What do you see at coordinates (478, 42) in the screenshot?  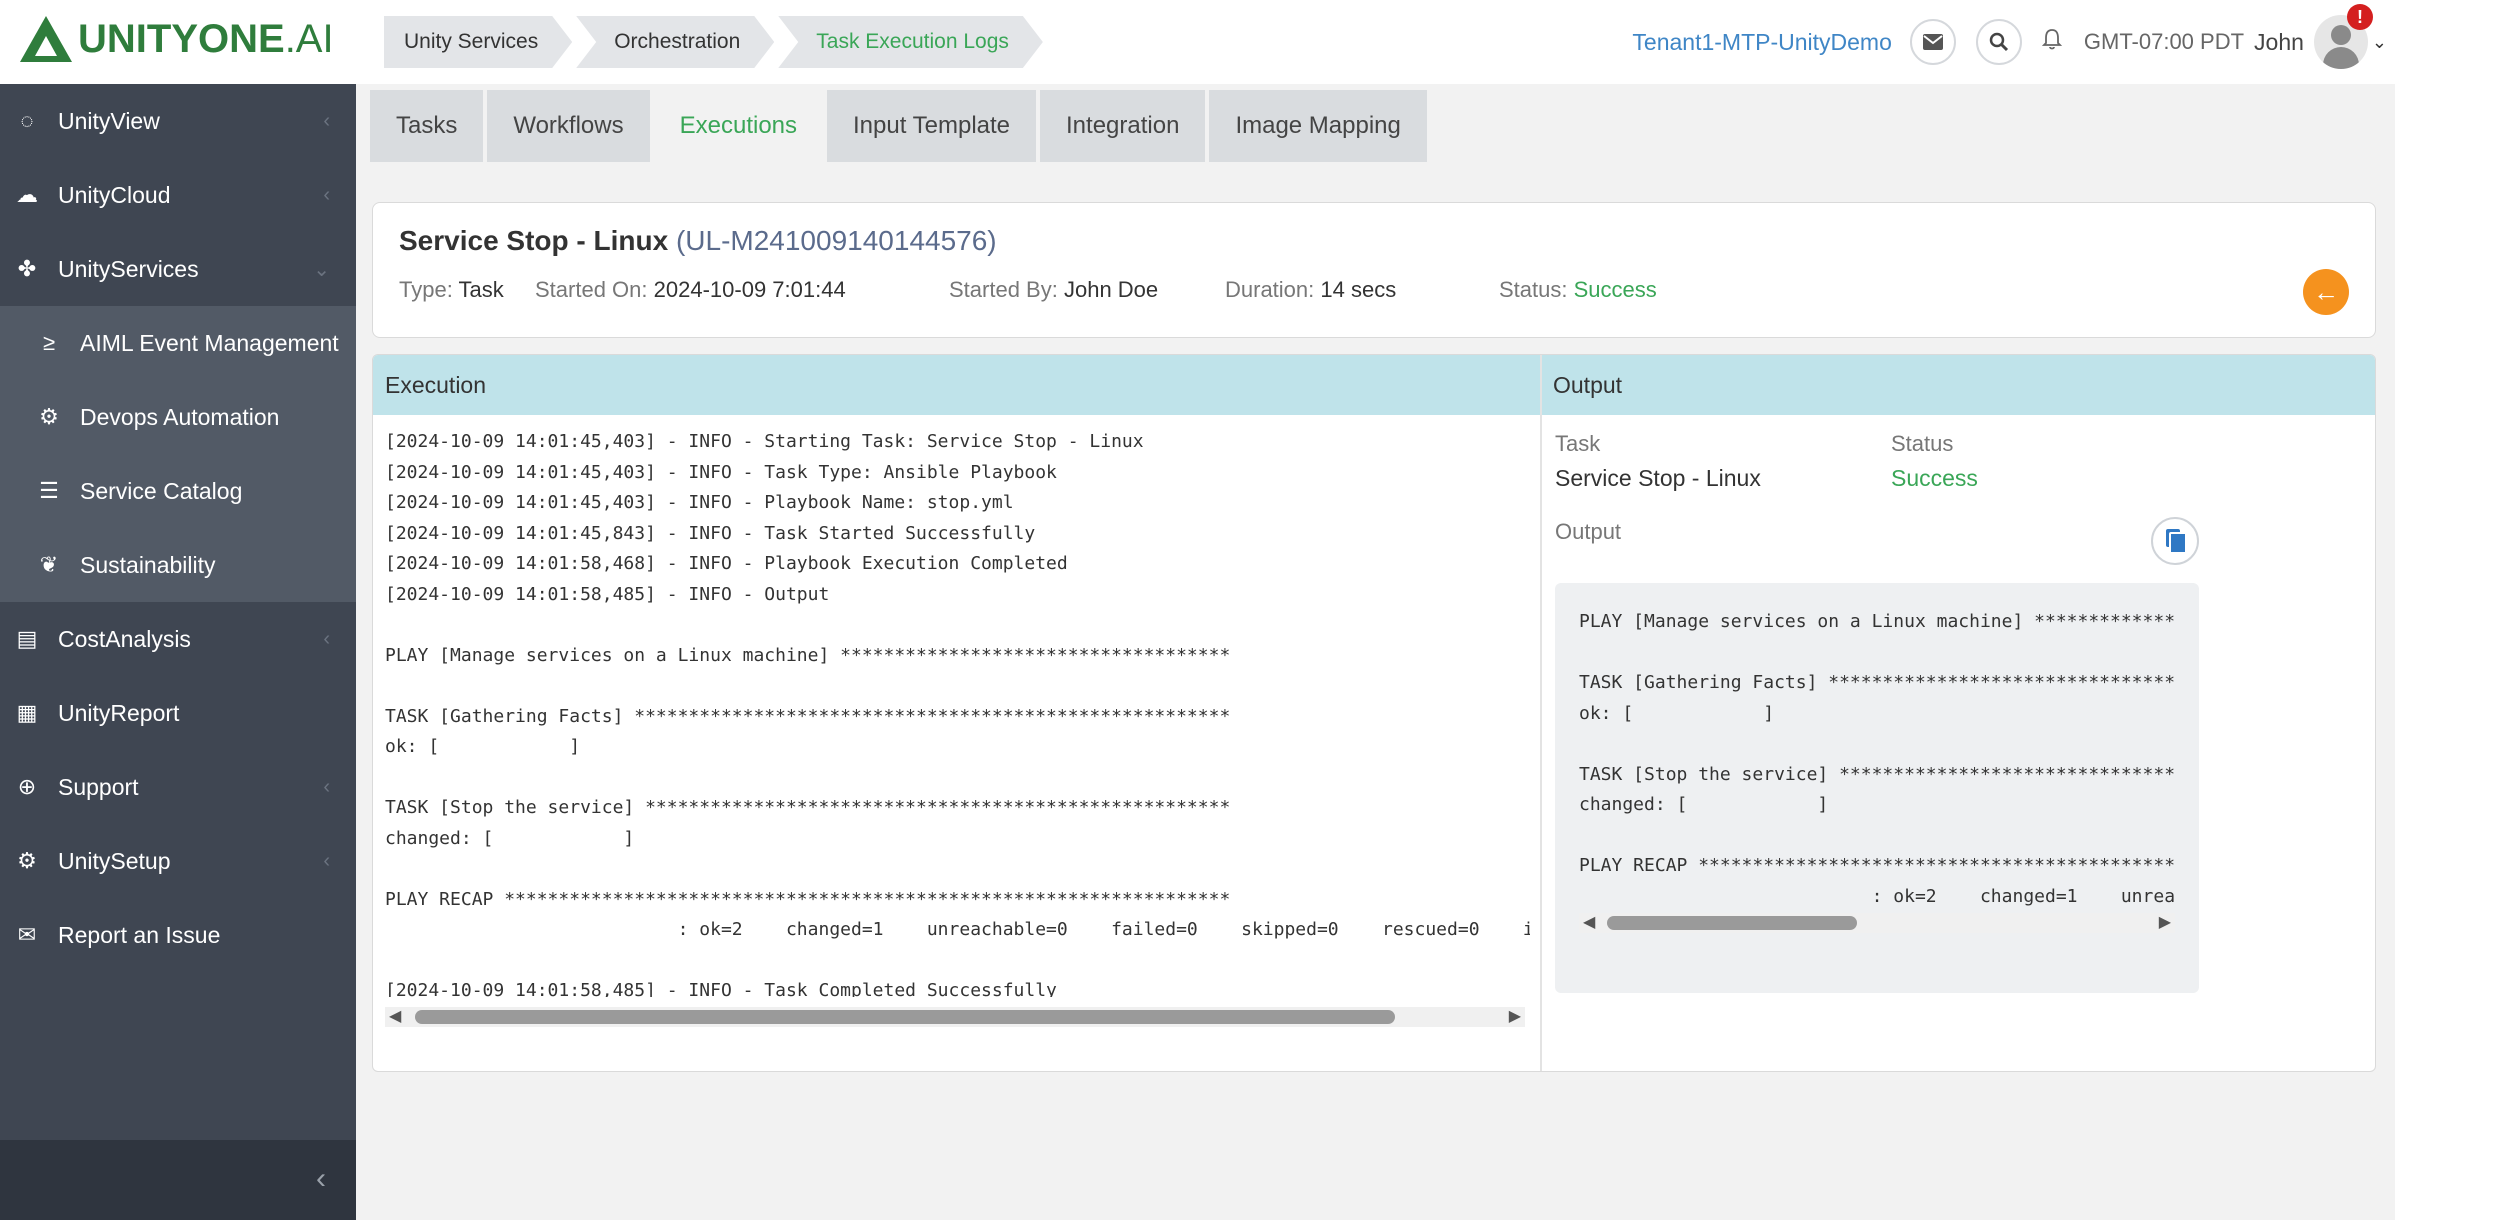 I see `breadcrumb-unity-services: Unity Services` at bounding box center [478, 42].